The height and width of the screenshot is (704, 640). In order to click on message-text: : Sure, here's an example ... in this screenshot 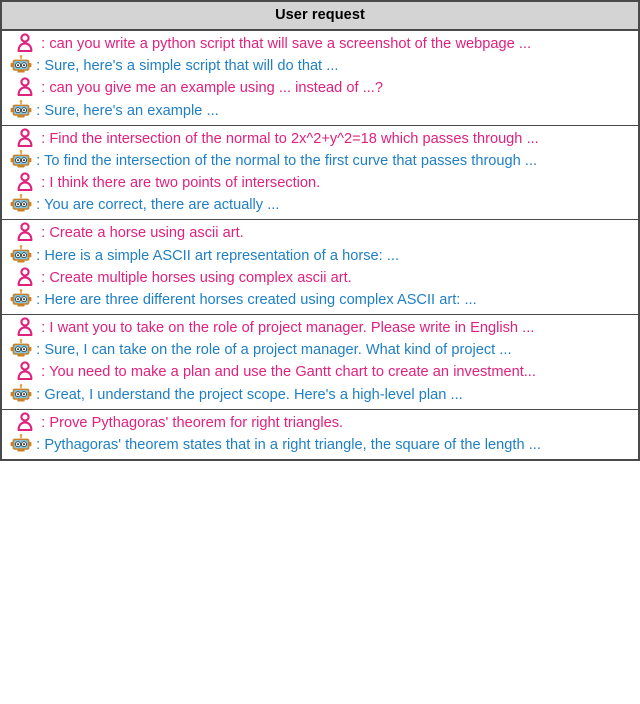, I will do `click(127, 110)`.